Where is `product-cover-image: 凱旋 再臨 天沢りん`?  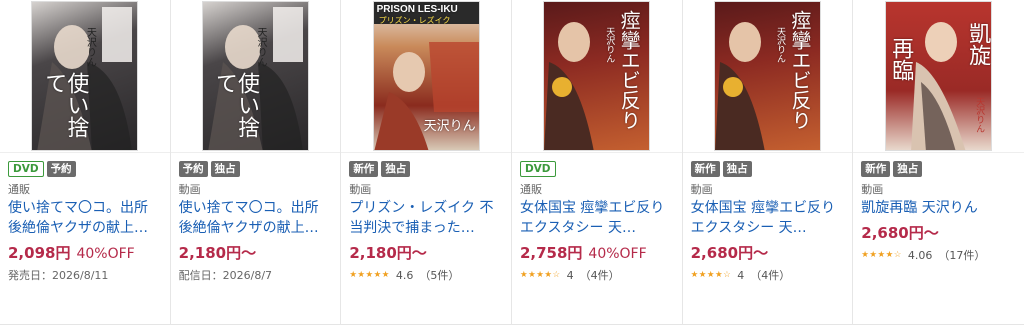 product-cover-image: 凱旋 再臨 天沢りん is located at coordinates (939, 76).